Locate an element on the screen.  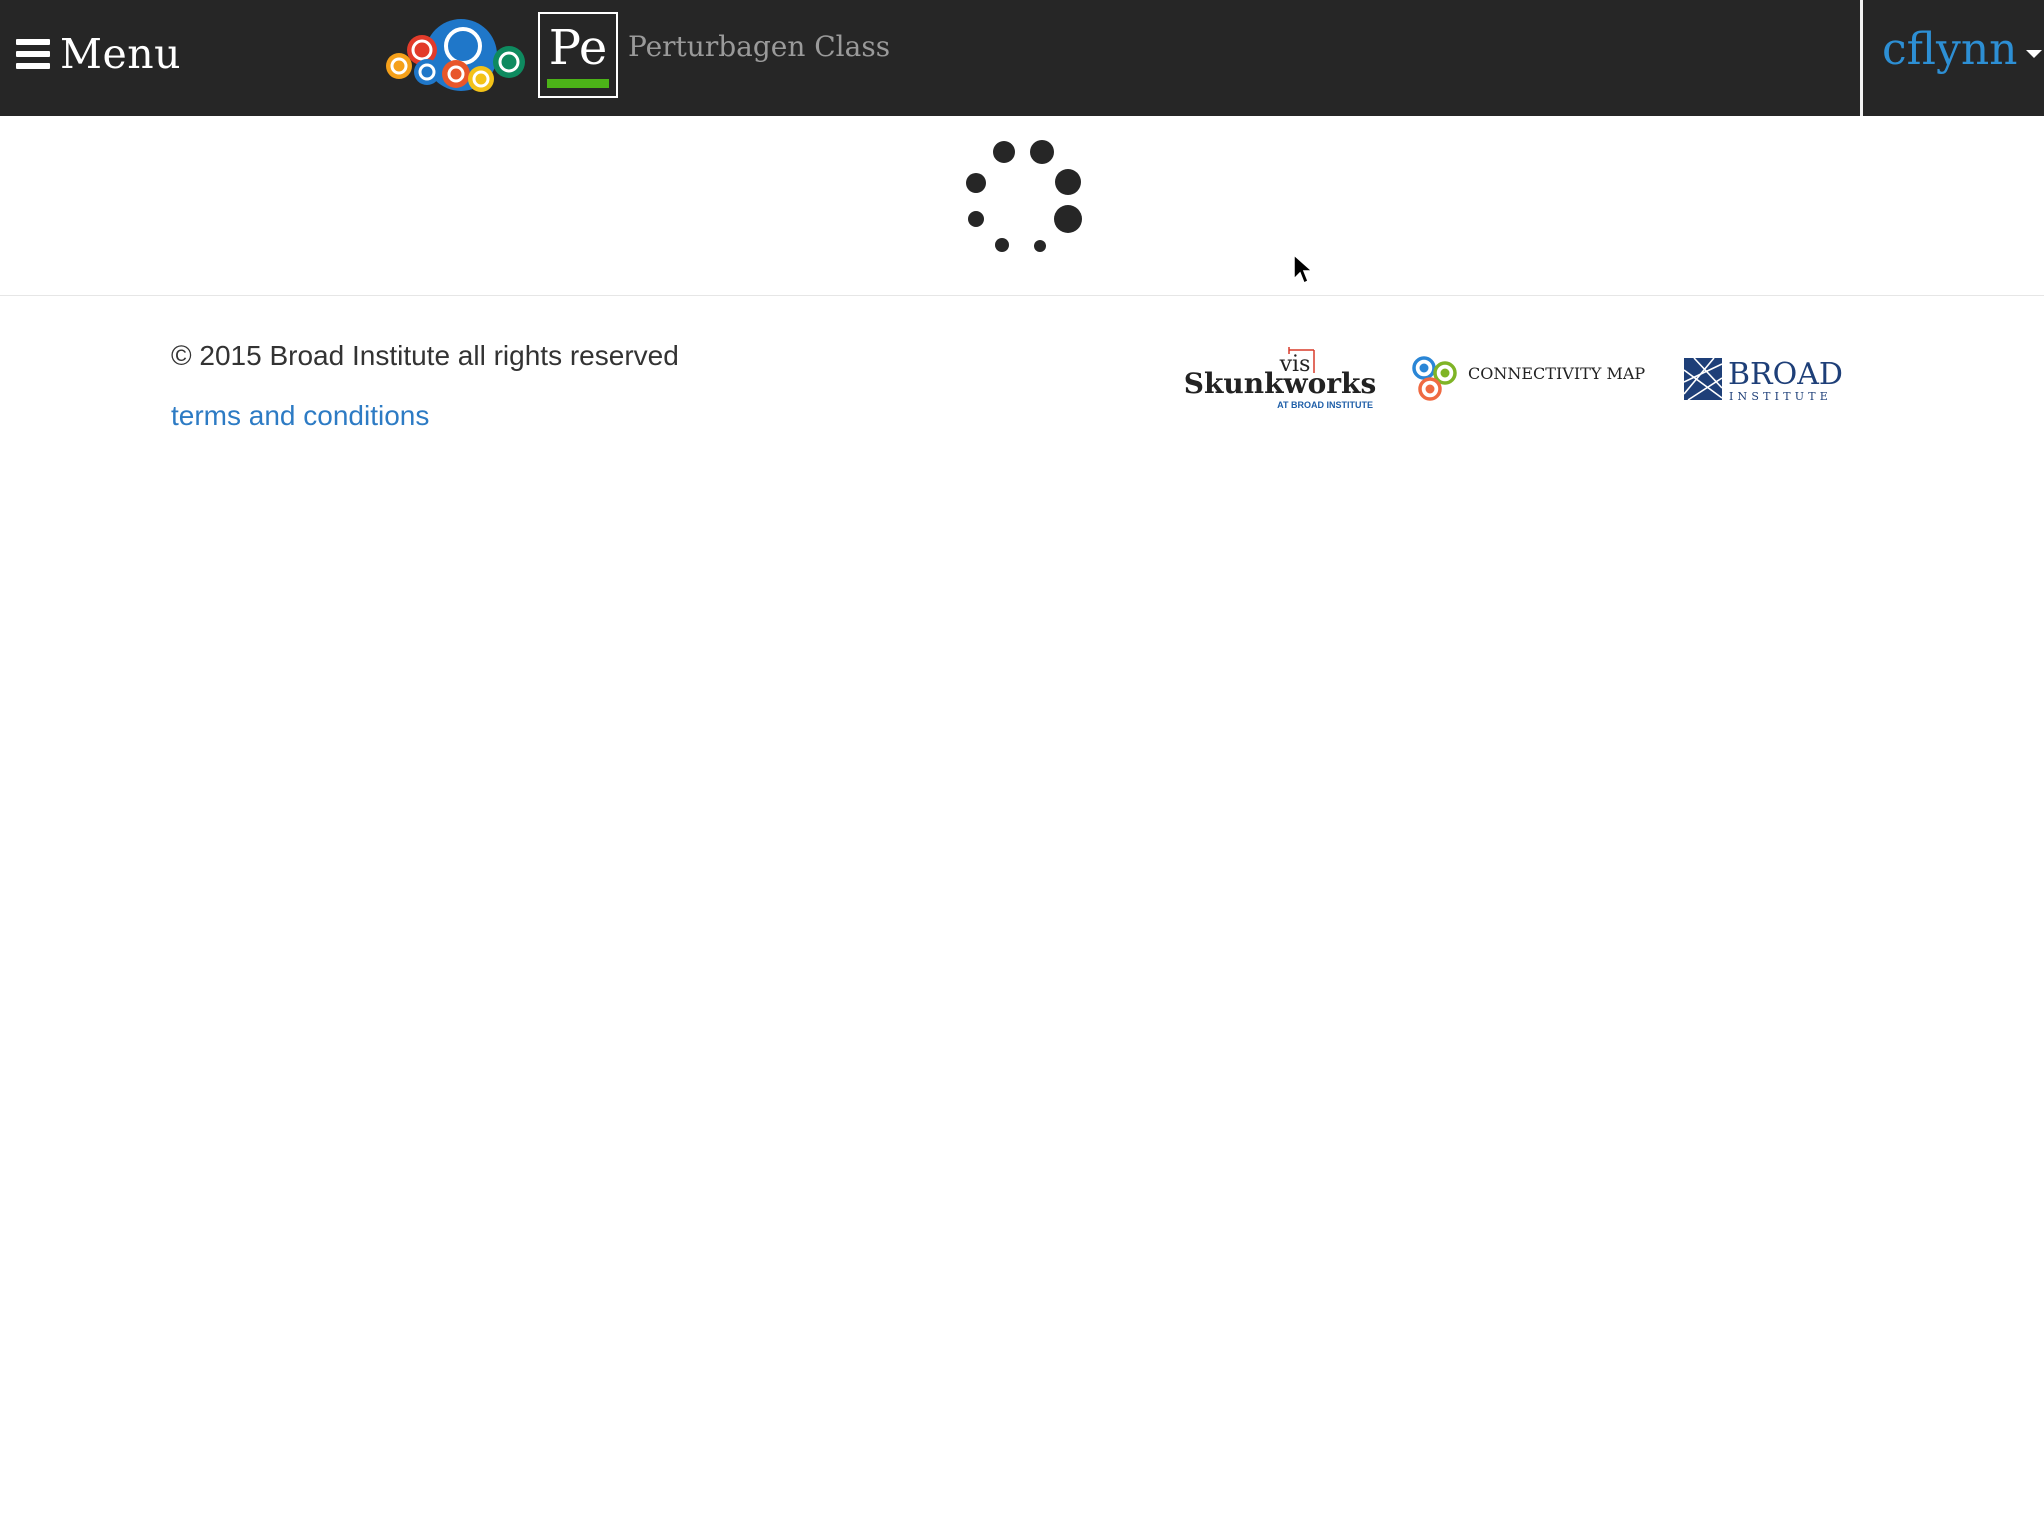
main-content is located at coordinates (1022, 206).